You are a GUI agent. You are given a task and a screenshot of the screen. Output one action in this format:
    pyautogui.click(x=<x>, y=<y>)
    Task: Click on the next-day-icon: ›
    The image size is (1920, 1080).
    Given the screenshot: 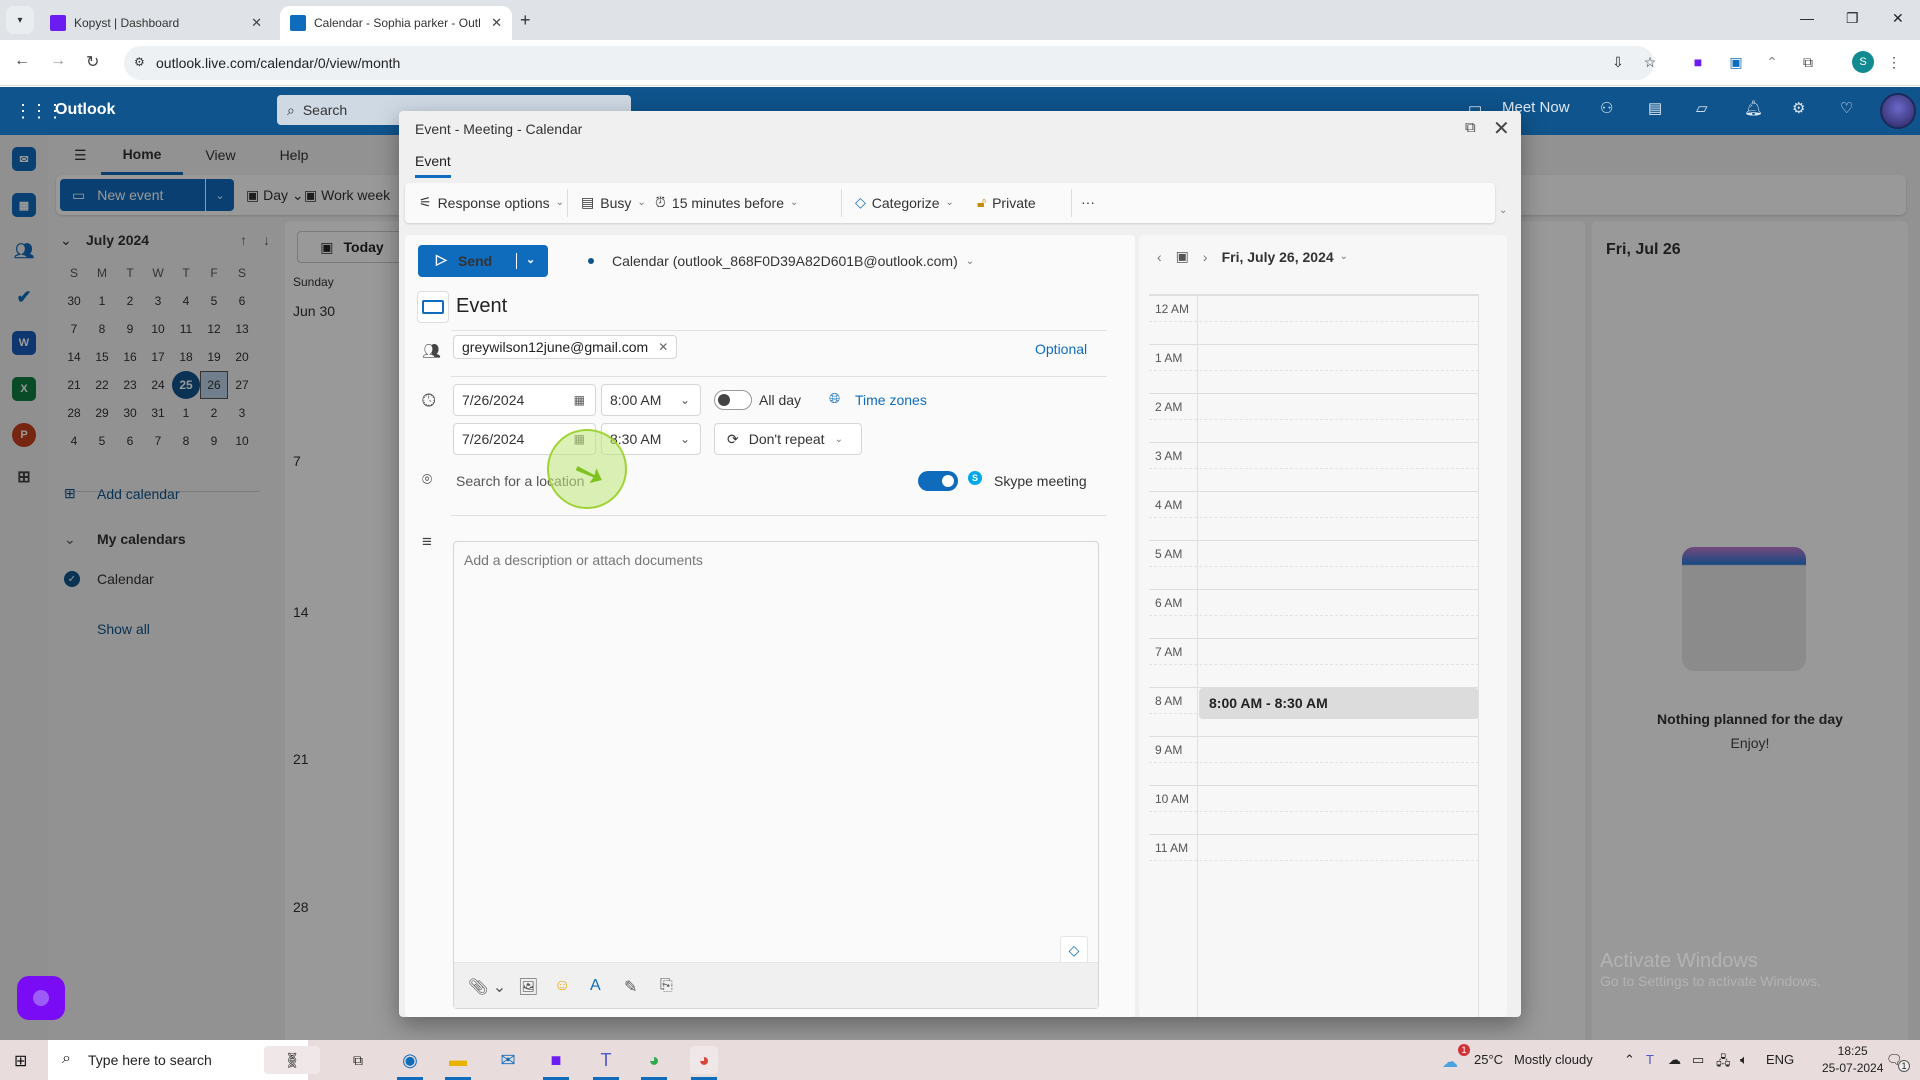 What is the action you would take?
    pyautogui.click(x=1205, y=257)
    